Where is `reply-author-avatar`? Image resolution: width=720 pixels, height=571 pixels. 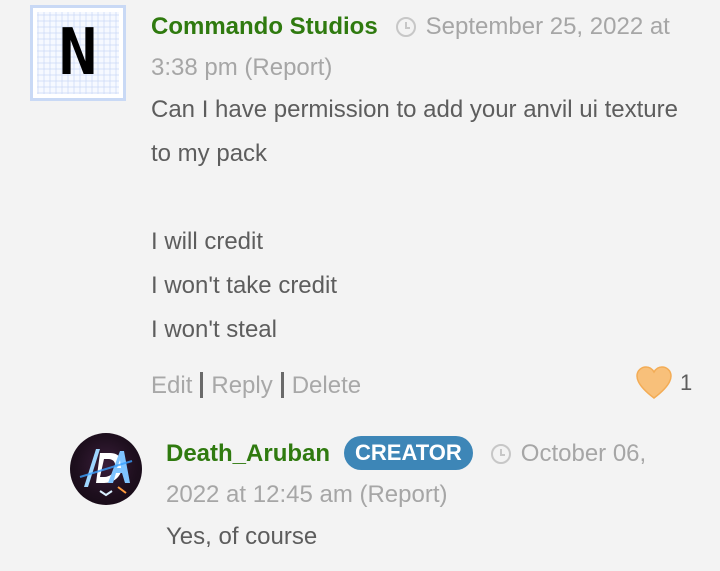 reply-author-avatar is located at coordinates (106, 469).